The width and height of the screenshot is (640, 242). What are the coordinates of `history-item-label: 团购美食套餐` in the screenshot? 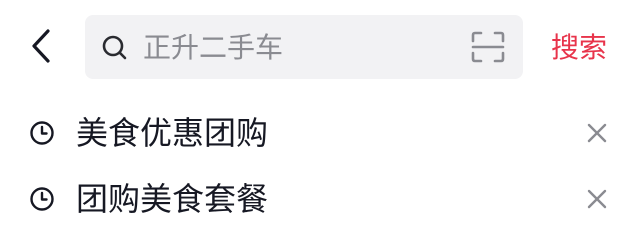 It's located at (172, 199).